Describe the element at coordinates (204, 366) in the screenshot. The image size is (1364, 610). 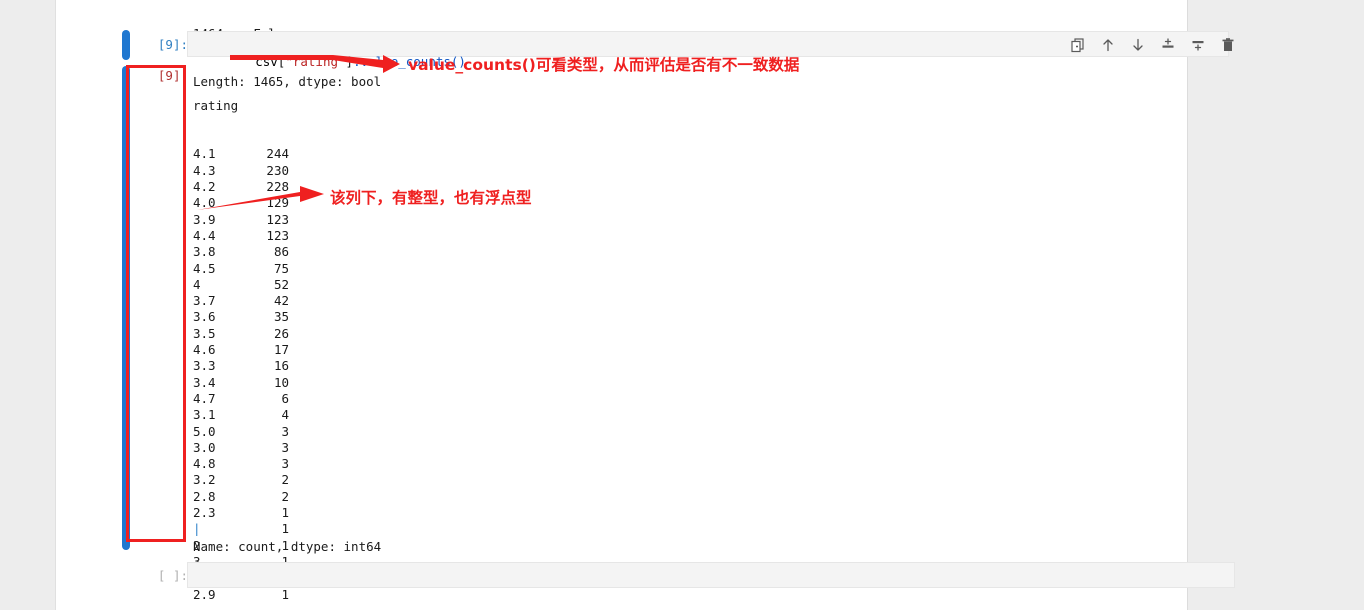
I see `output-row-index: 3.3` at that location.